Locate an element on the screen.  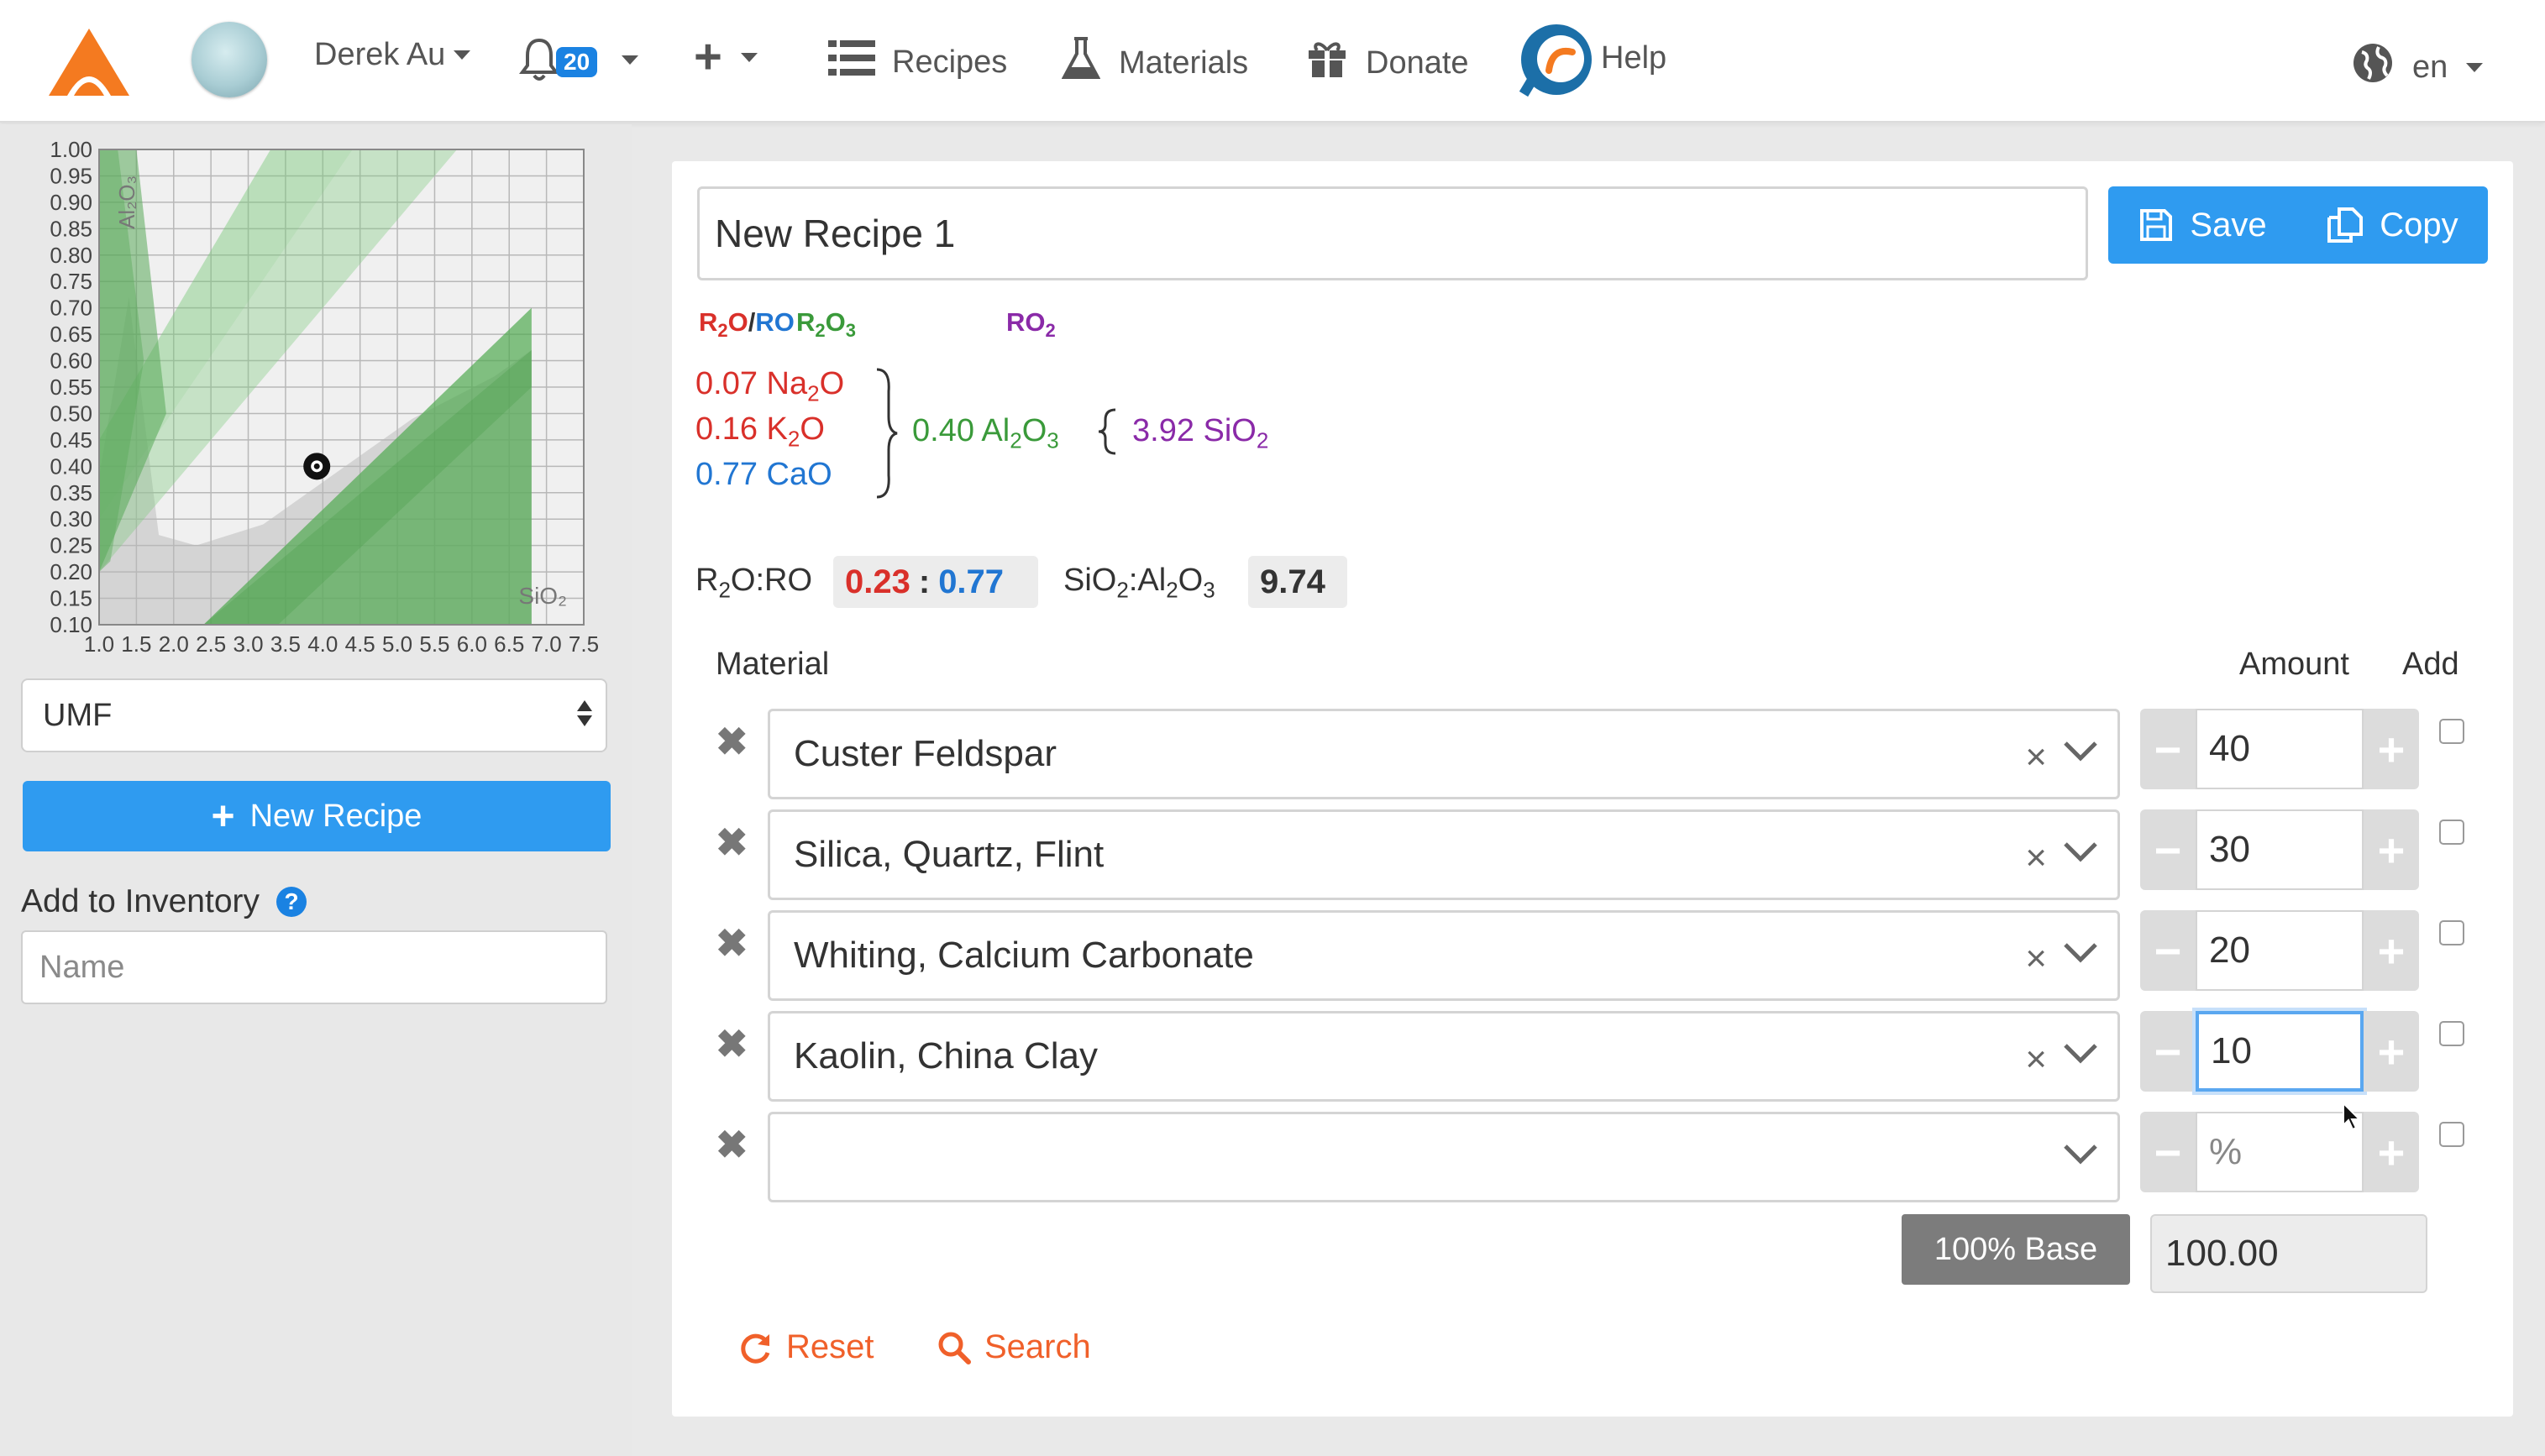
amount-stepper: − 40 + is located at coordinates (2279, 749).